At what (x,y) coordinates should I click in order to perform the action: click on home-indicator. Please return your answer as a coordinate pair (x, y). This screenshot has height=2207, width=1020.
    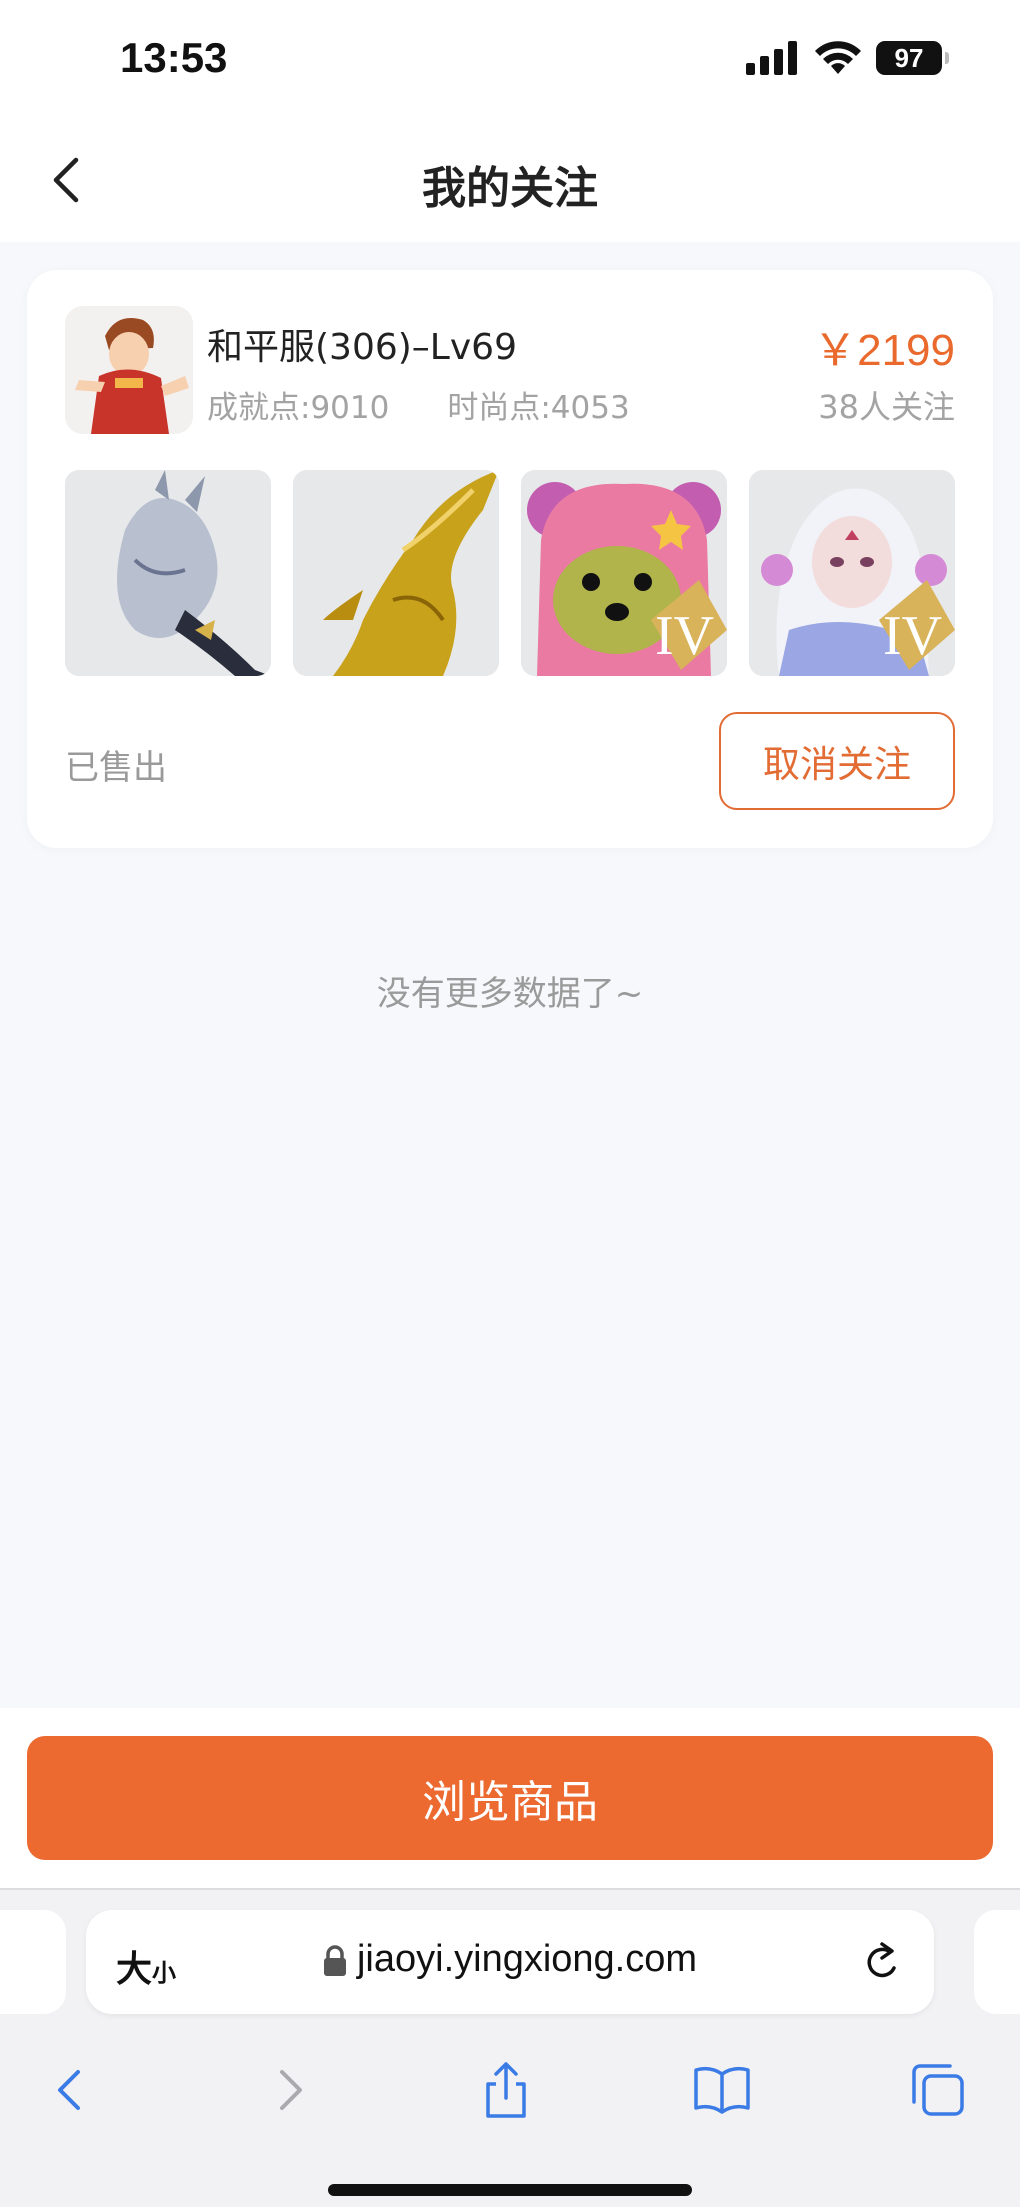
    Looking at the image, I should click on (510, 2190).